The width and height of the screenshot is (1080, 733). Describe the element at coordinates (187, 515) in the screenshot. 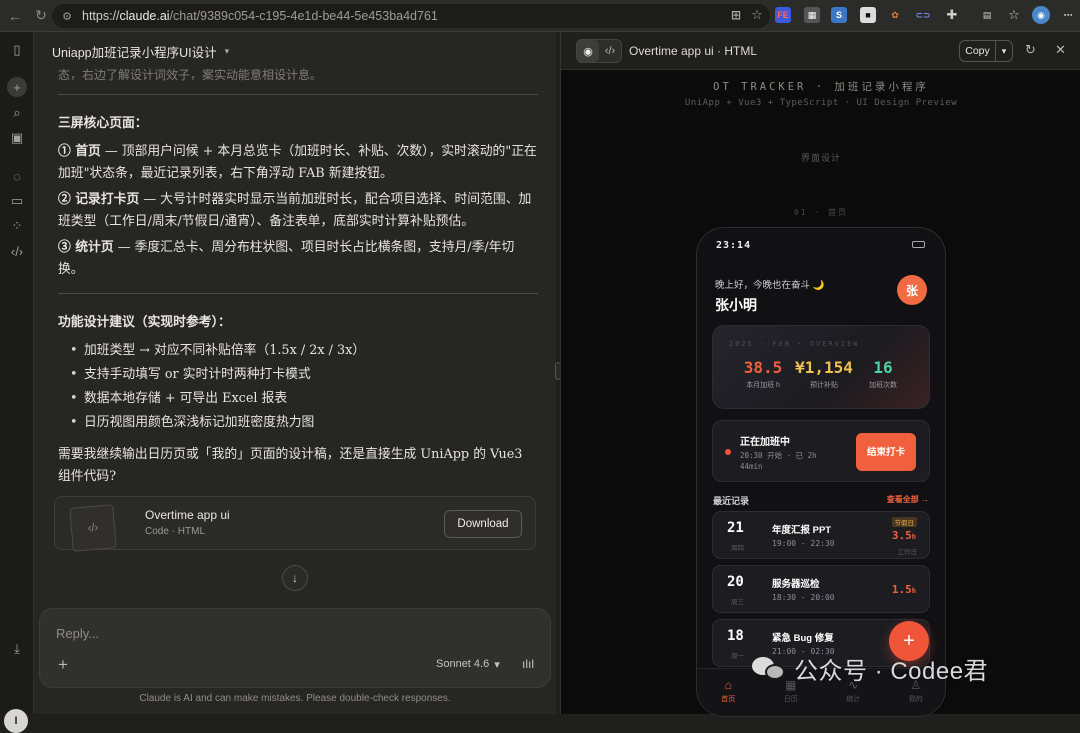

I see `artifact-name: Overtime app ui` at that location.